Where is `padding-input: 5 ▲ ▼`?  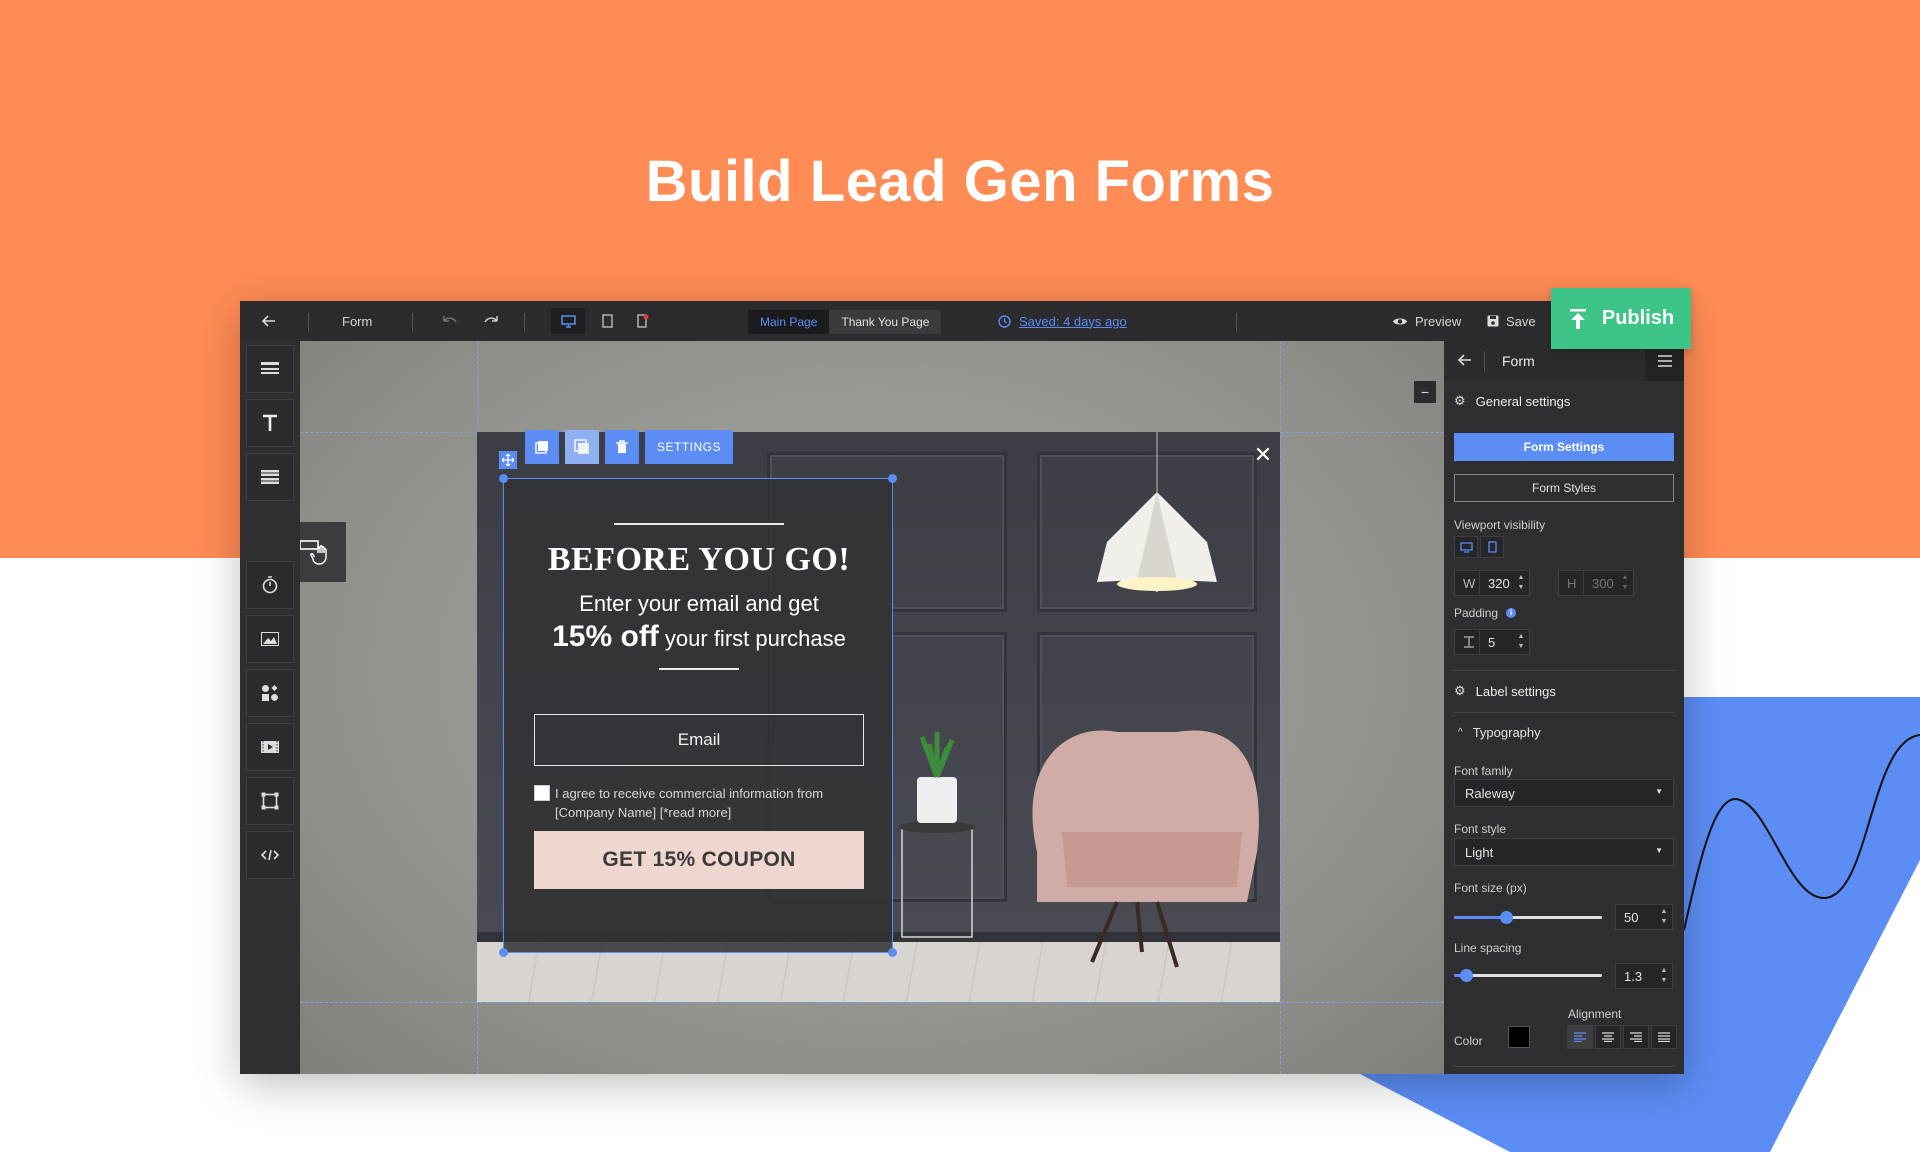
padding-input: 5 ▲ ▼ is located at coordinates (1504, 642).